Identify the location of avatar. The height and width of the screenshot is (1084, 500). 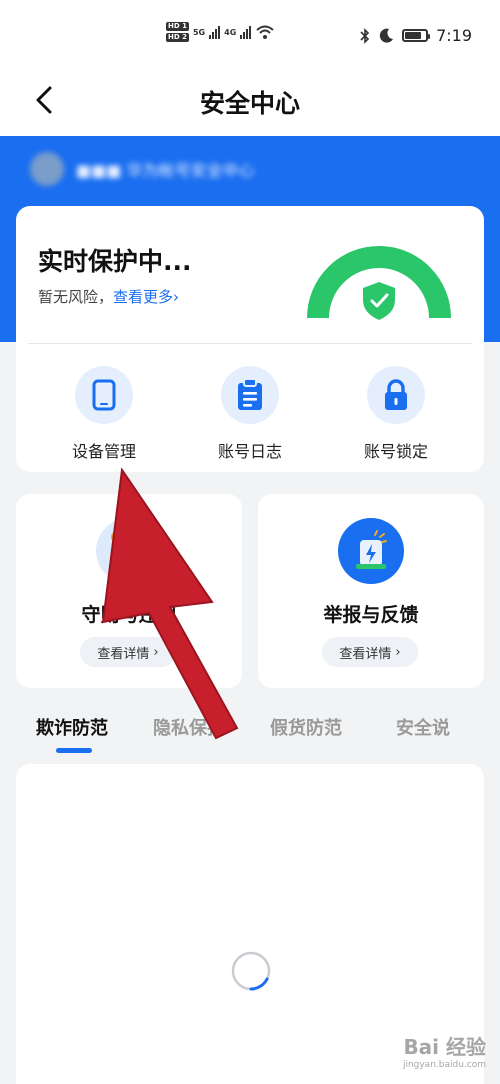
(47, 169).